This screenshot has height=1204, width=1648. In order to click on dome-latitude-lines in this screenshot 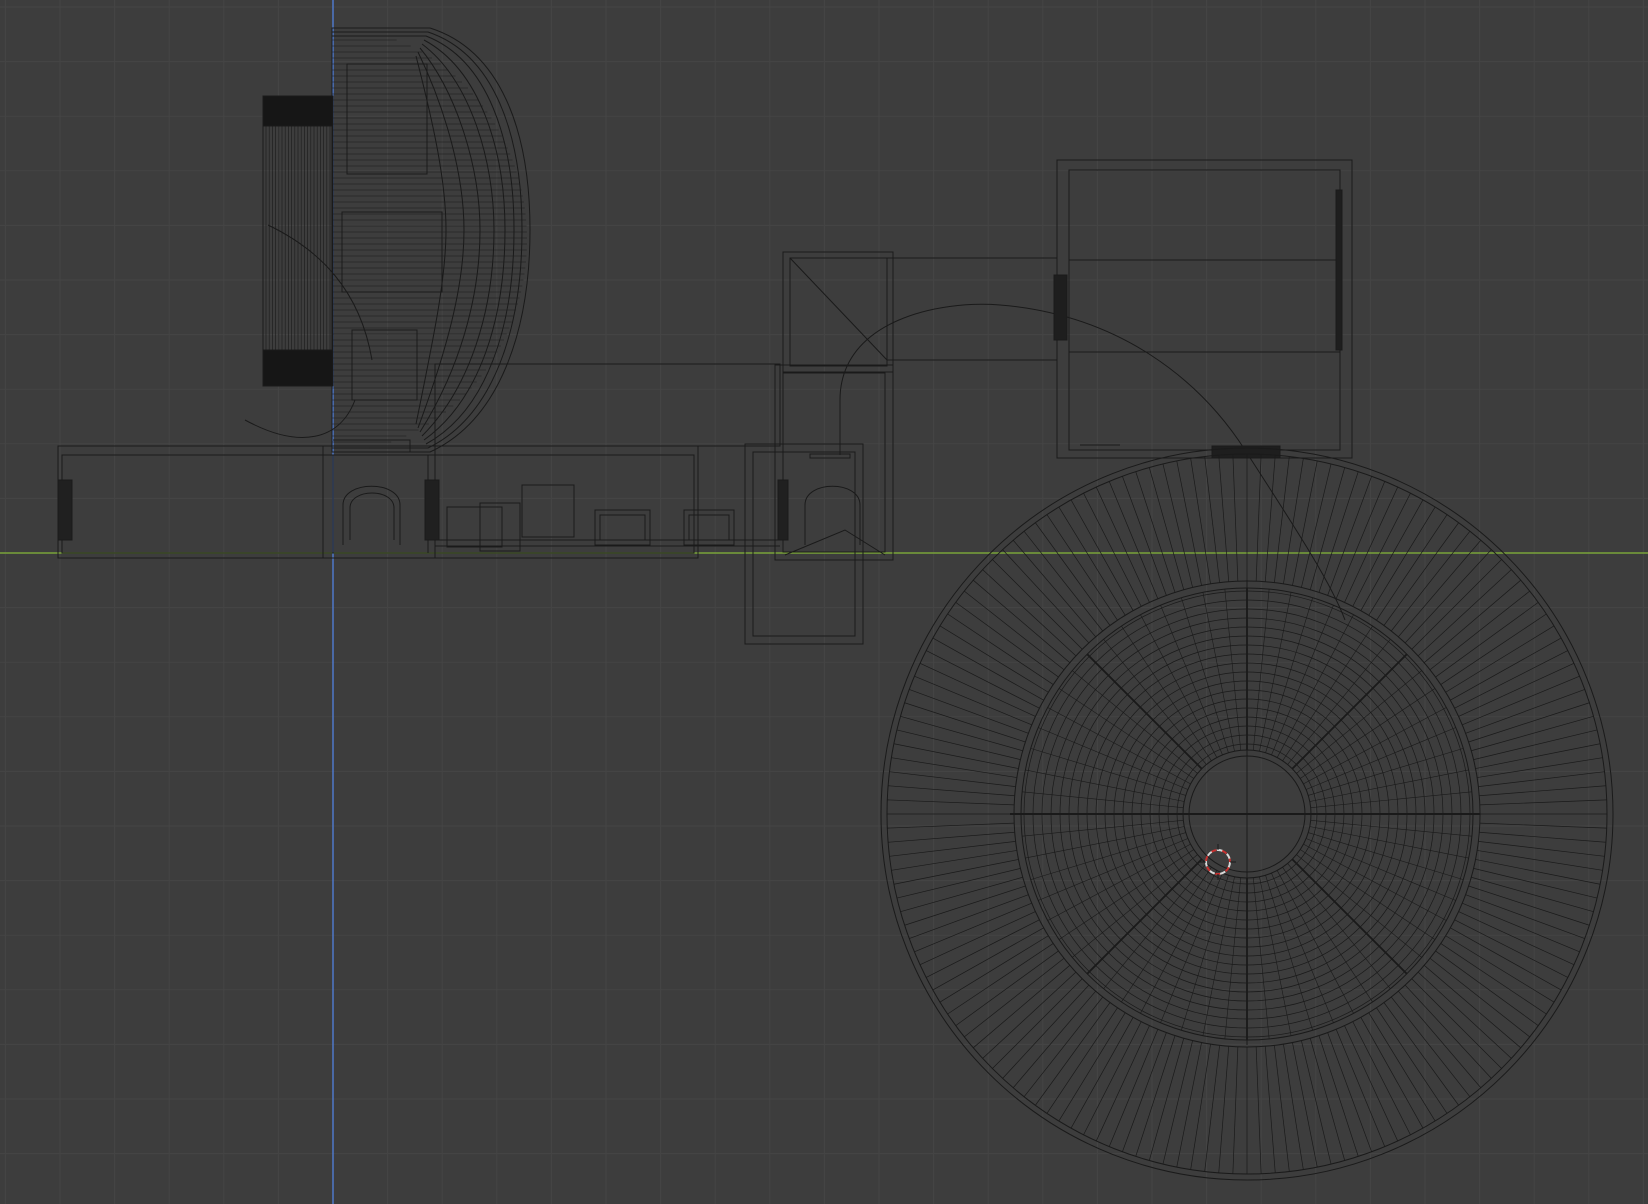, I will do `click(429, 244)`.